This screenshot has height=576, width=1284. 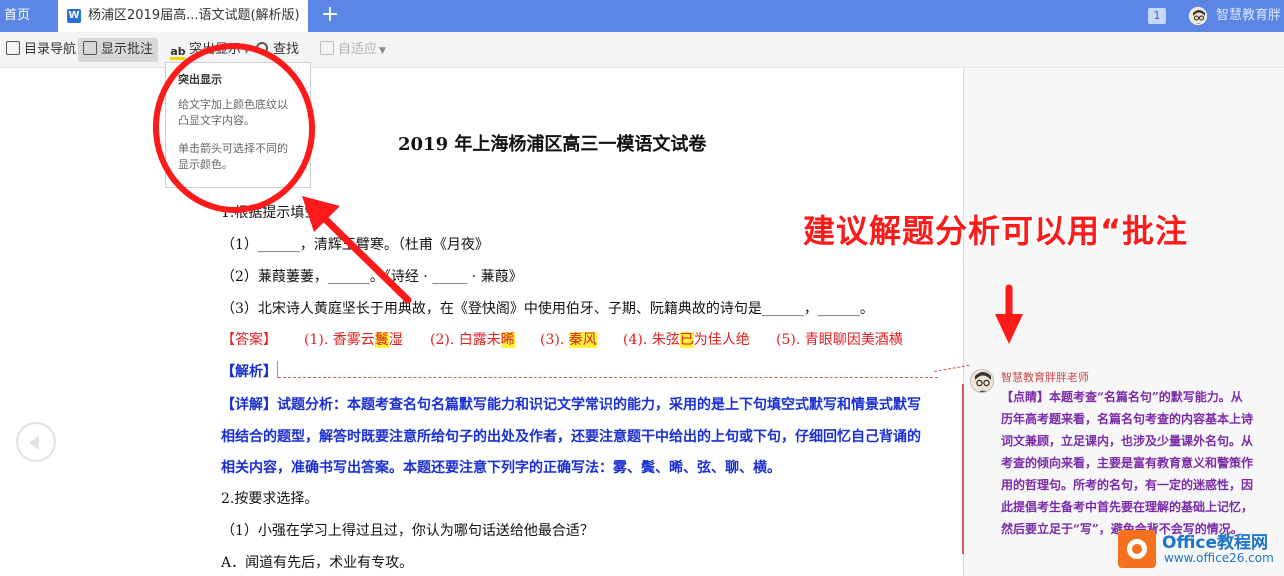 What do you see at coordinates (996, 231) in the screenshot?
I see `annotation-text: 建议解题分析可以用“批注` at bounding box center [996, 231].